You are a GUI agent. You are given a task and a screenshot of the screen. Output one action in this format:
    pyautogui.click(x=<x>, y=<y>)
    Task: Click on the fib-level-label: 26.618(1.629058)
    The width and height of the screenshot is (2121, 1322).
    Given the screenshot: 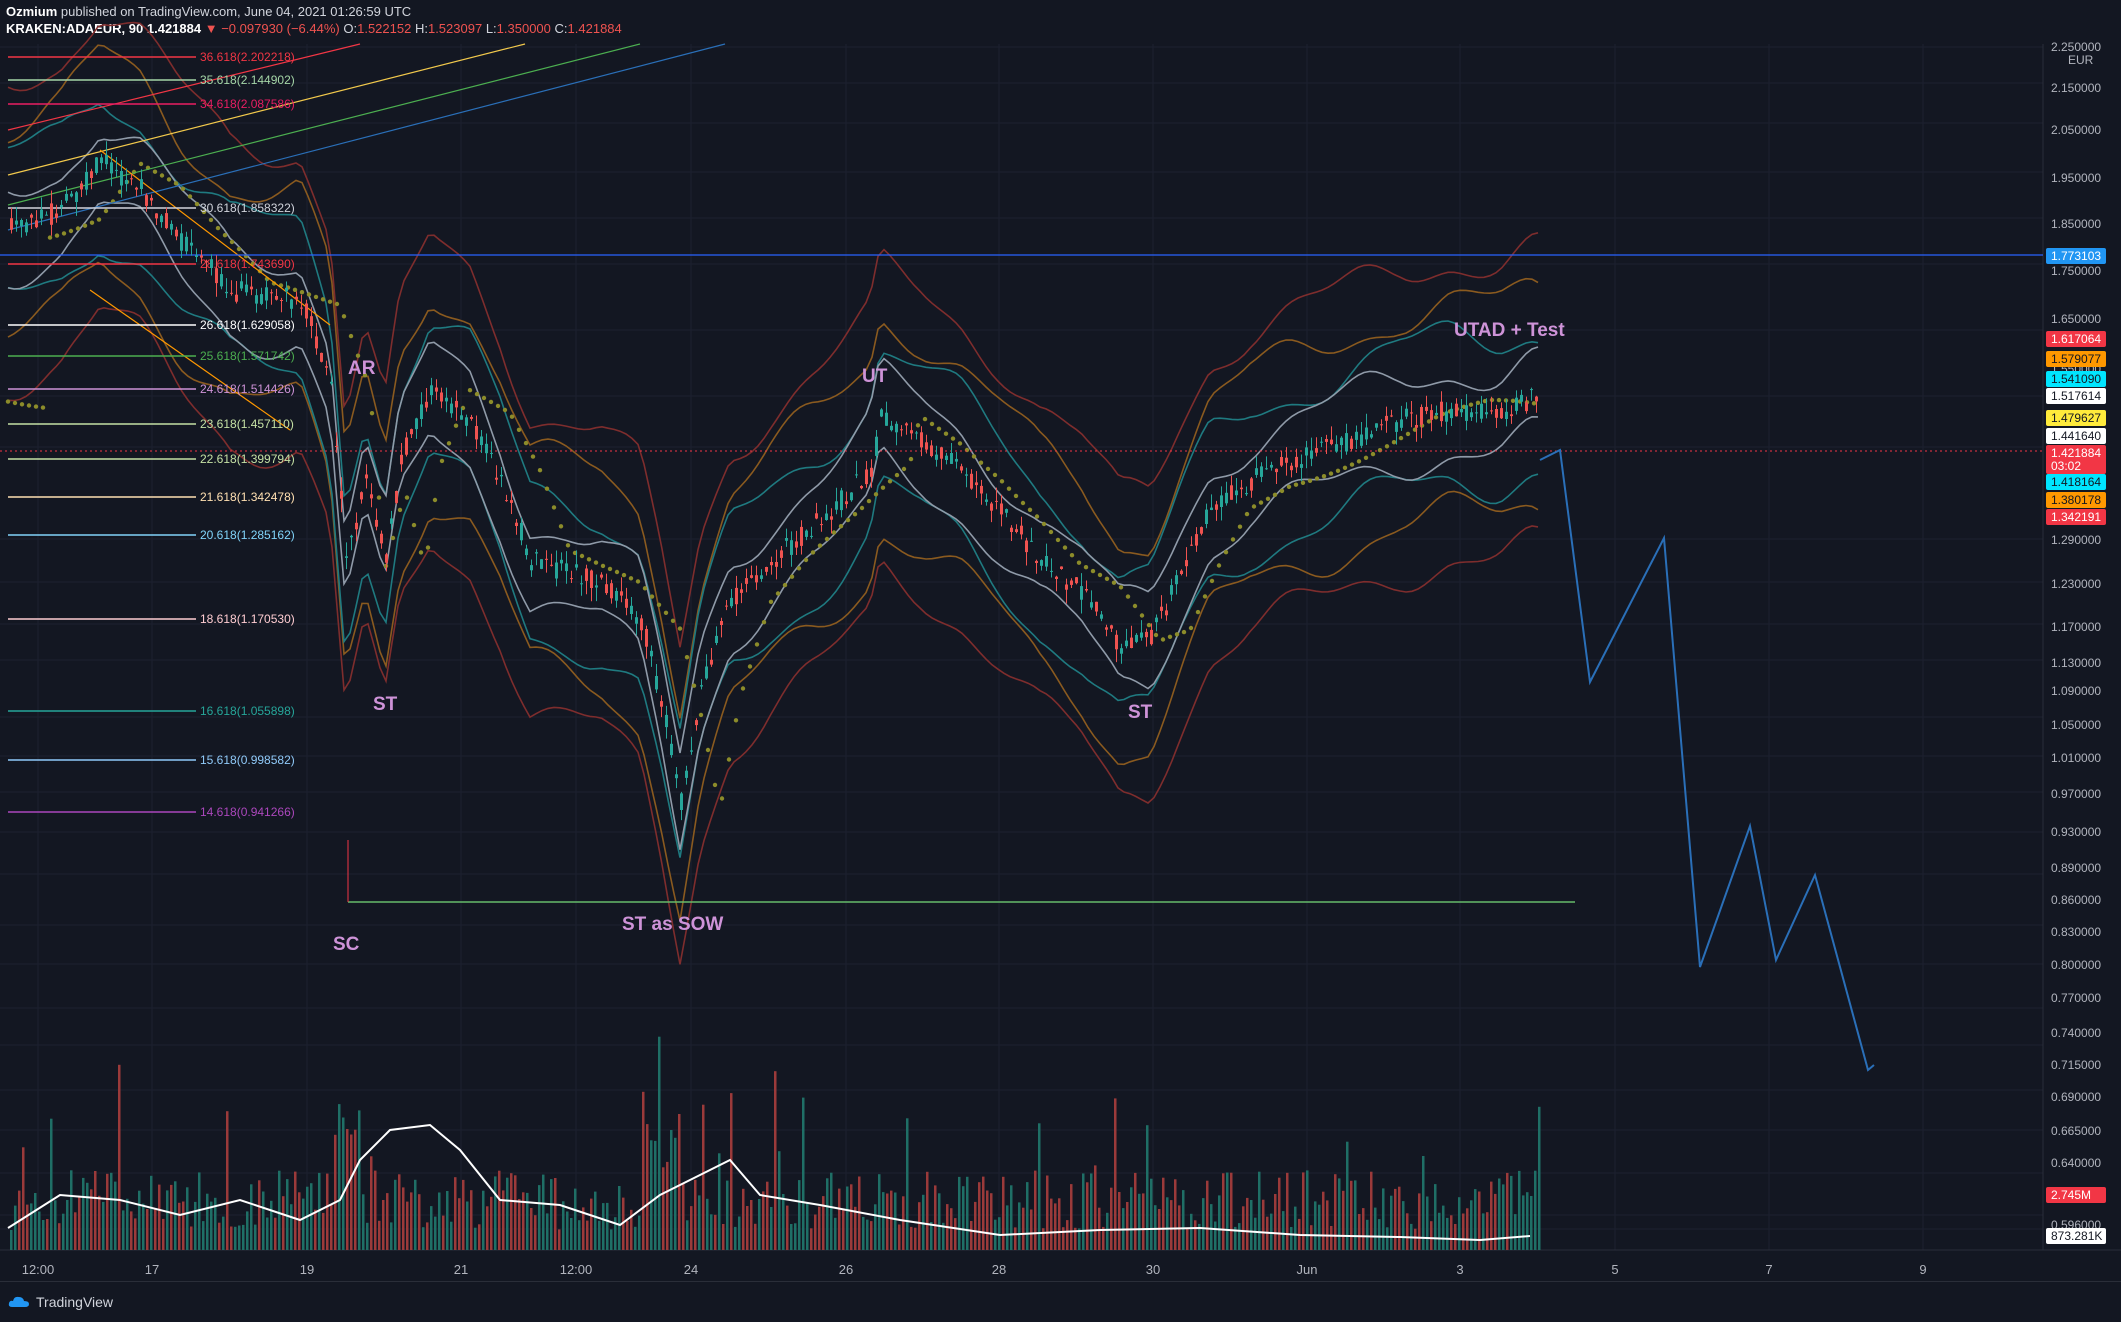 What is the action you would take?
    pyautogui.click(x=247, y=325)
    